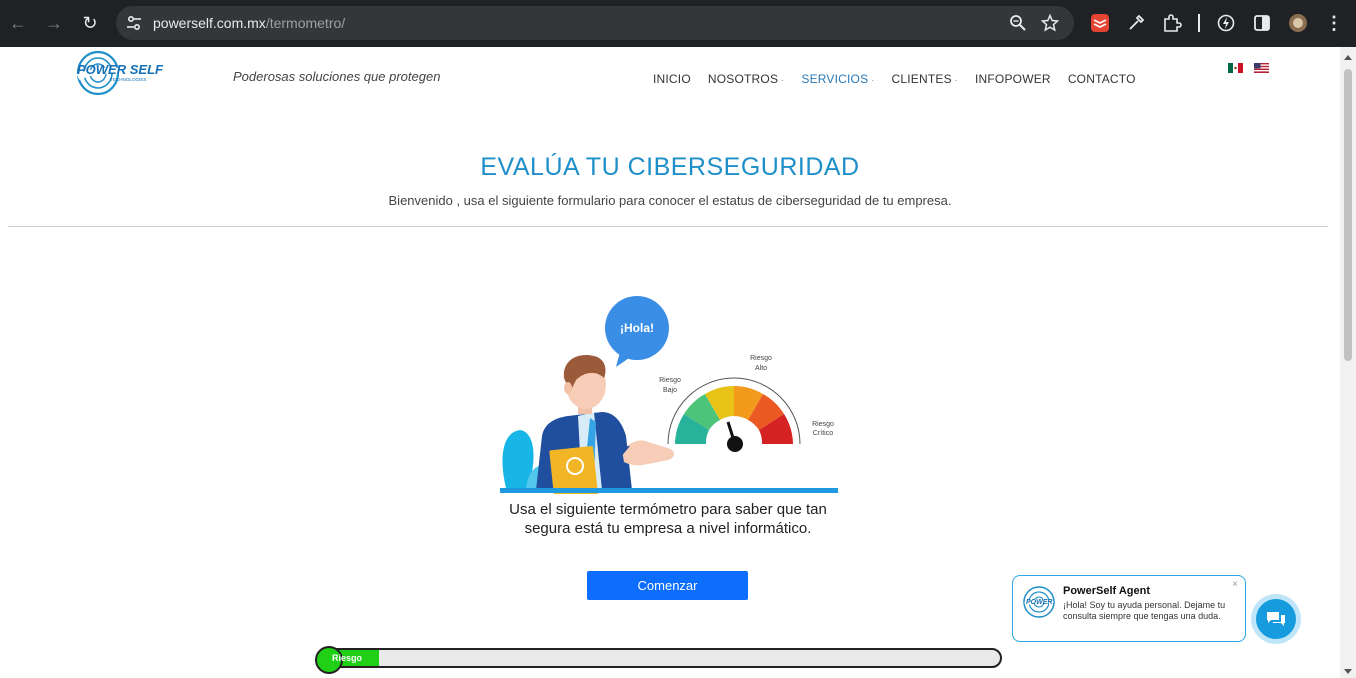  I want to click on powerself-logo: POWER SELF TECHNOLOGIES, so click(121, 72).